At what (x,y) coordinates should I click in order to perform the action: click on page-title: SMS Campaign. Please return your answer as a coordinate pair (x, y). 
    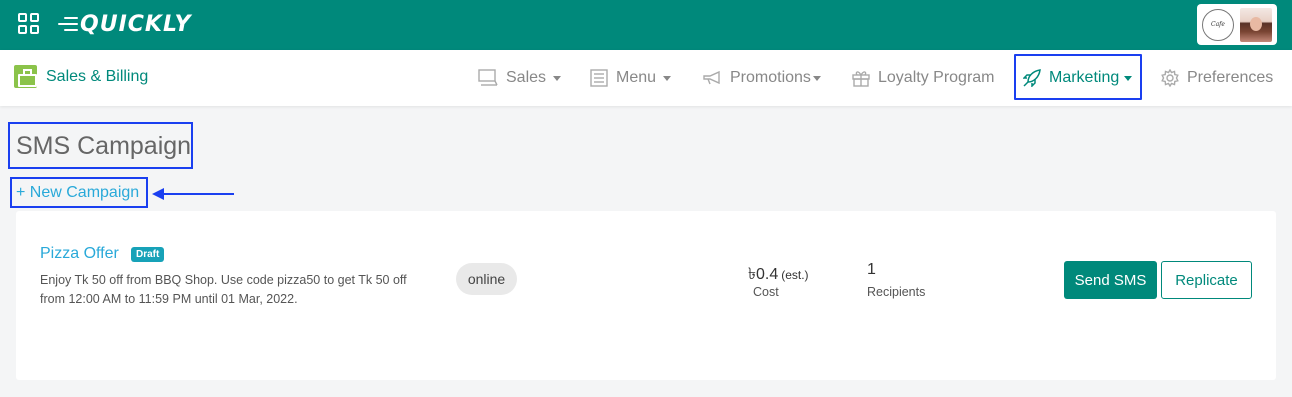
    Looking at the image, I should click on (104, 146).